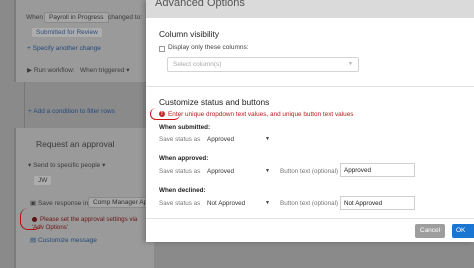 The width and height of the screenshot is (474, 268). What do you see at coordinates (24, 105) in the screenshot?
I see `connector-line` at bounding box center [24, 105].